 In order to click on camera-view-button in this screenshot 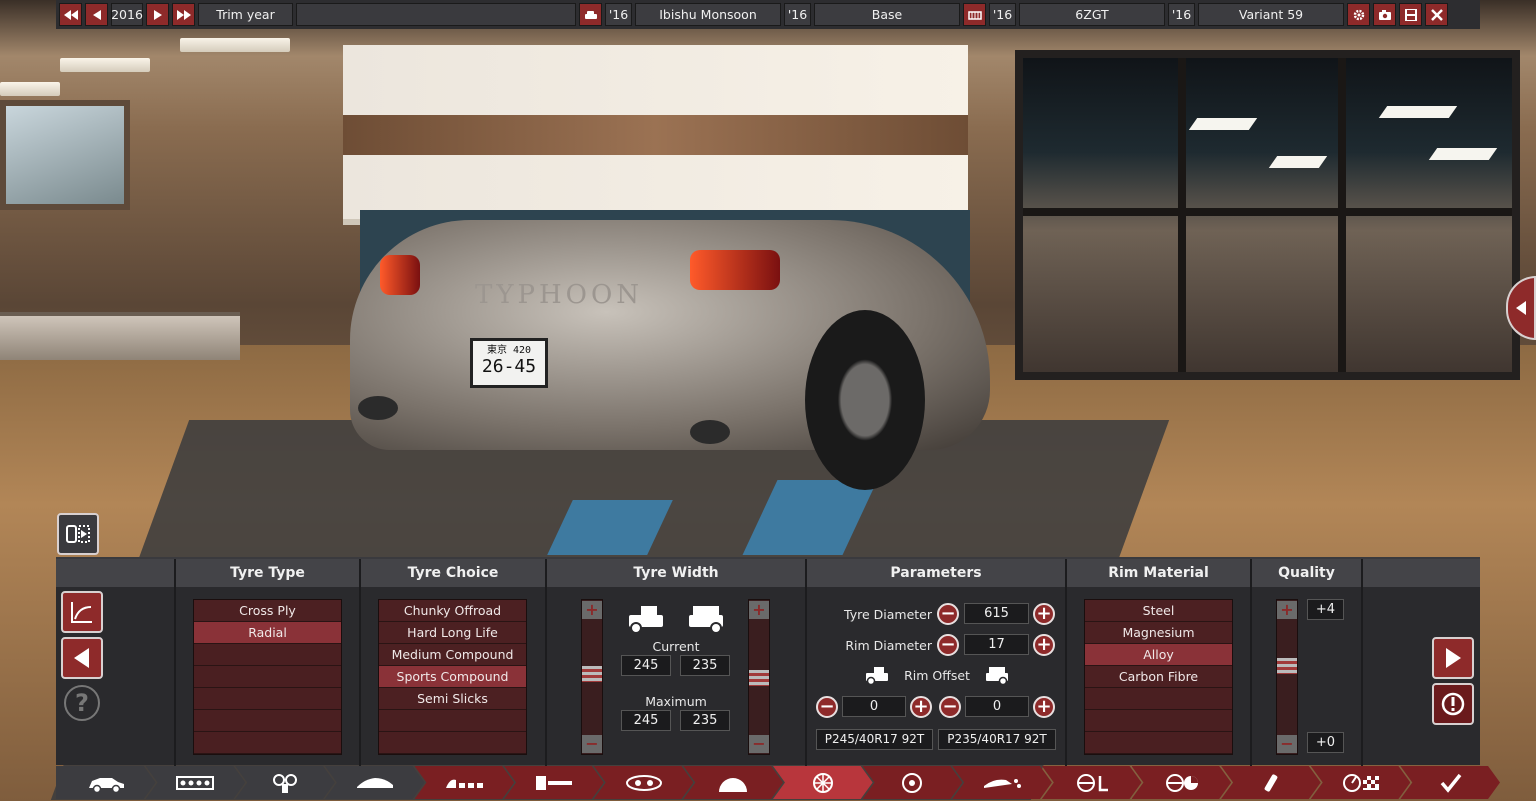, I will do `click(78, 534)`.